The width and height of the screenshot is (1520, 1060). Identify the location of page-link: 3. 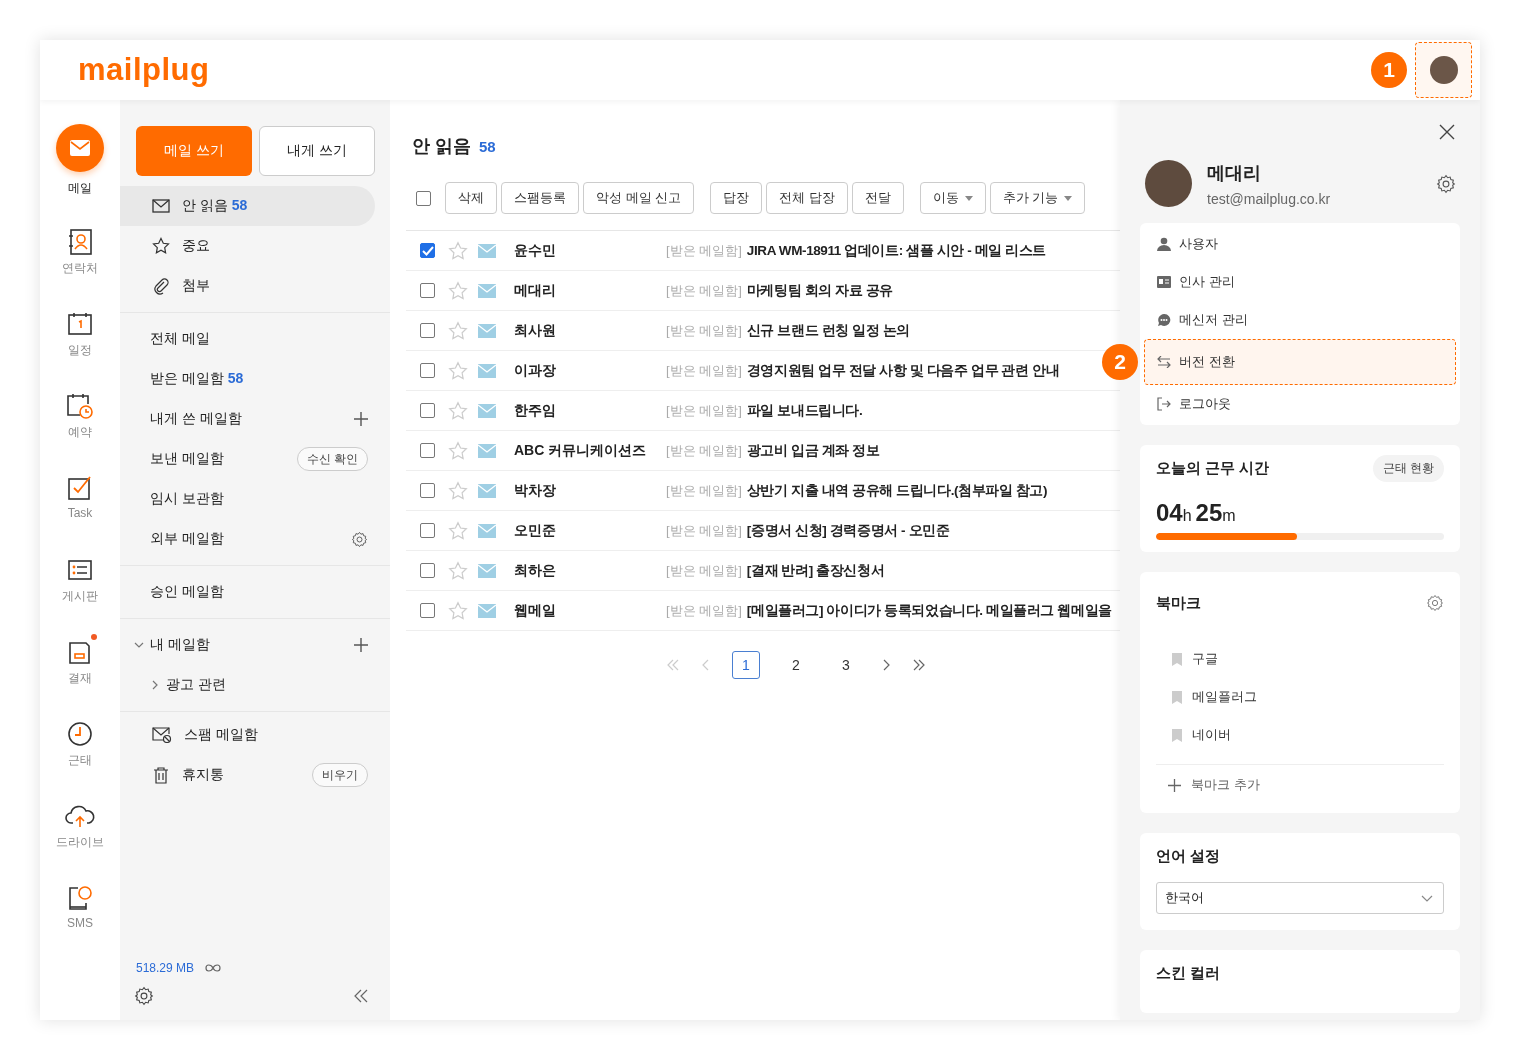
(846, 665).